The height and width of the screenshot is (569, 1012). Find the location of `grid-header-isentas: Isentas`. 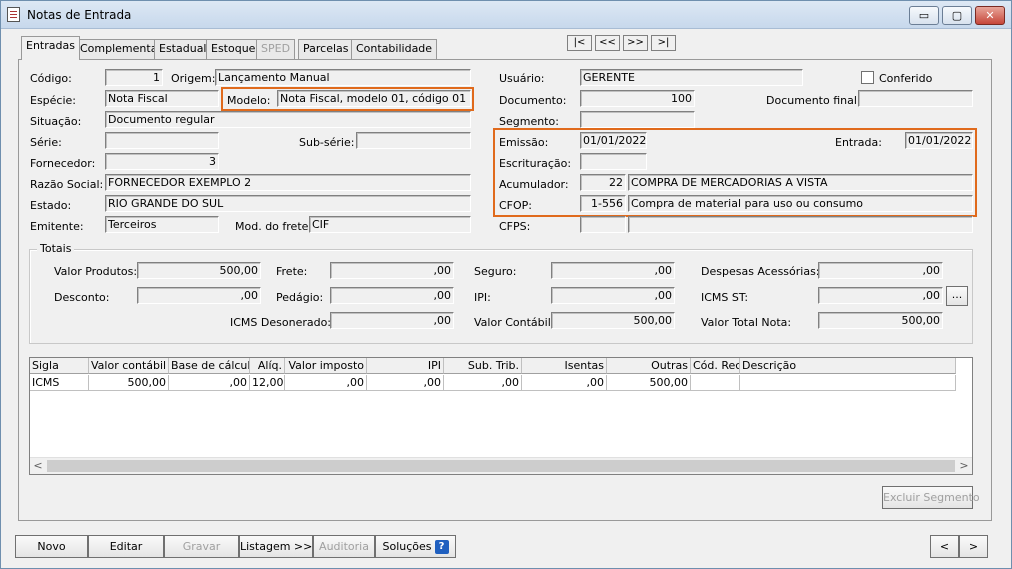

grid-header-isentas: Isentas is located at coordinates (564, 366).